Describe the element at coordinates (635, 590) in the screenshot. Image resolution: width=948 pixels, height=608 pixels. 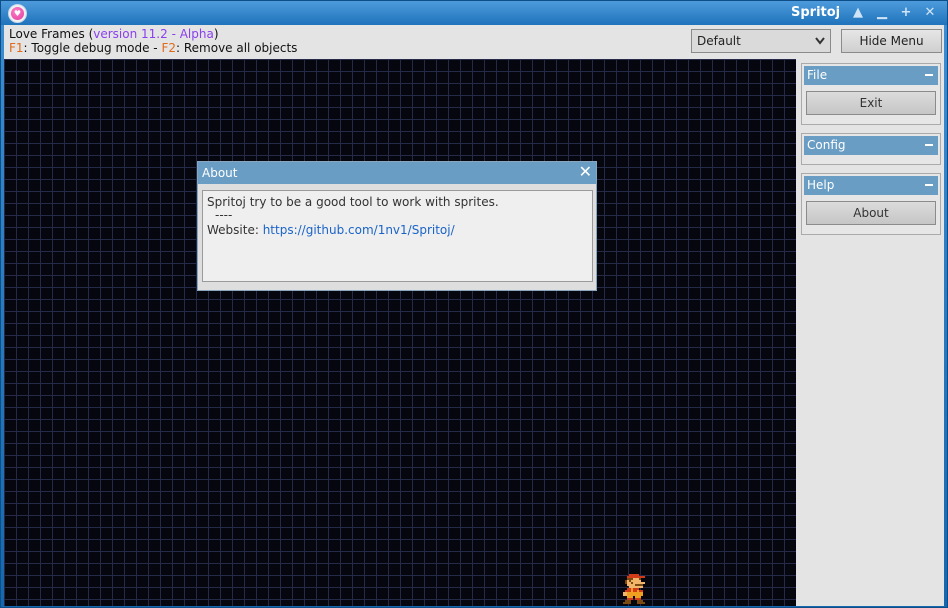
I see `mario-sprite` at that location.